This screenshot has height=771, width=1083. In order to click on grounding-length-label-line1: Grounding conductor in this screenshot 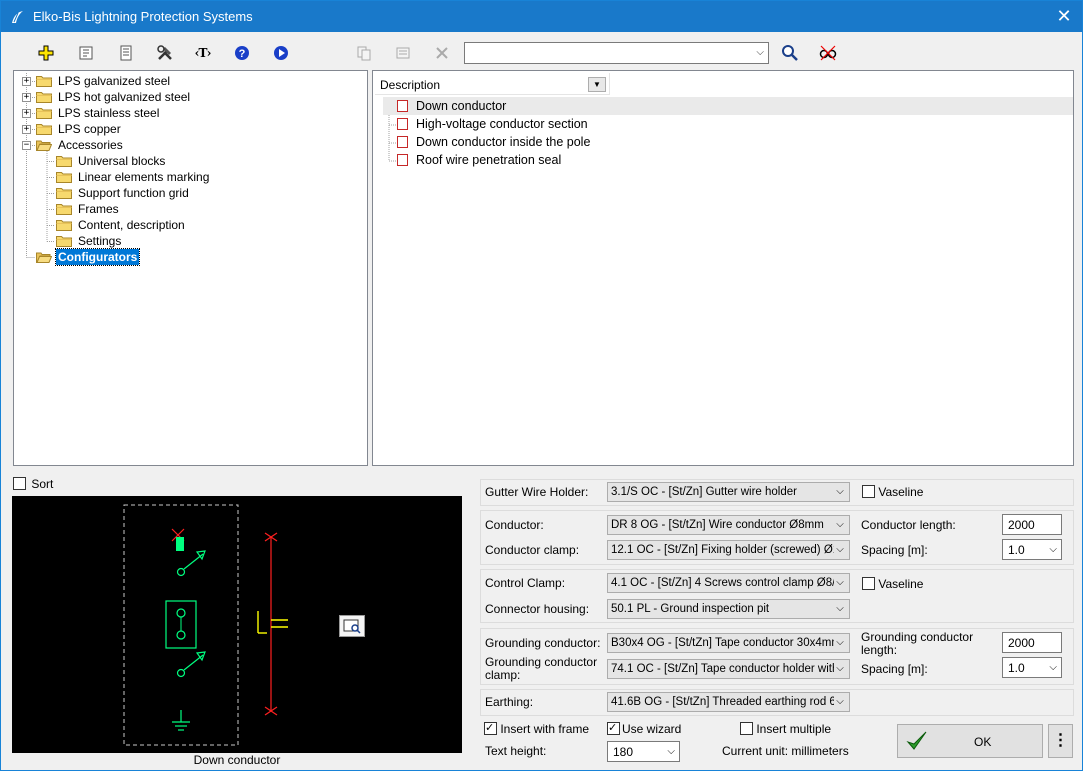, I will do `click(917, 637)`.